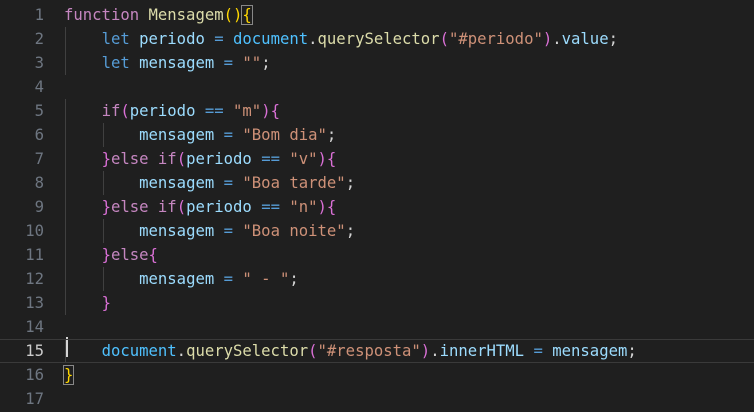 This screenshot has width=754, height=412. I want to click on code-line: 8 mensagem = "Boa tarde";, so click(377, 183).